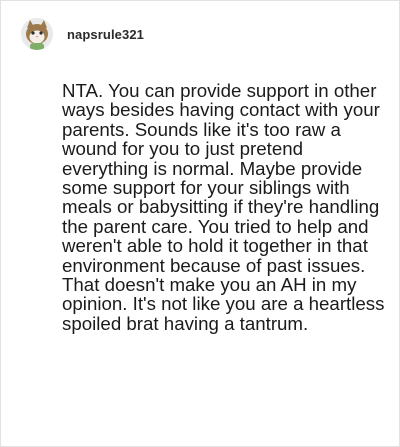 Image resolution: width=400 pixels, height=447 pixels. I want to click on avatar, so click(37, 34).